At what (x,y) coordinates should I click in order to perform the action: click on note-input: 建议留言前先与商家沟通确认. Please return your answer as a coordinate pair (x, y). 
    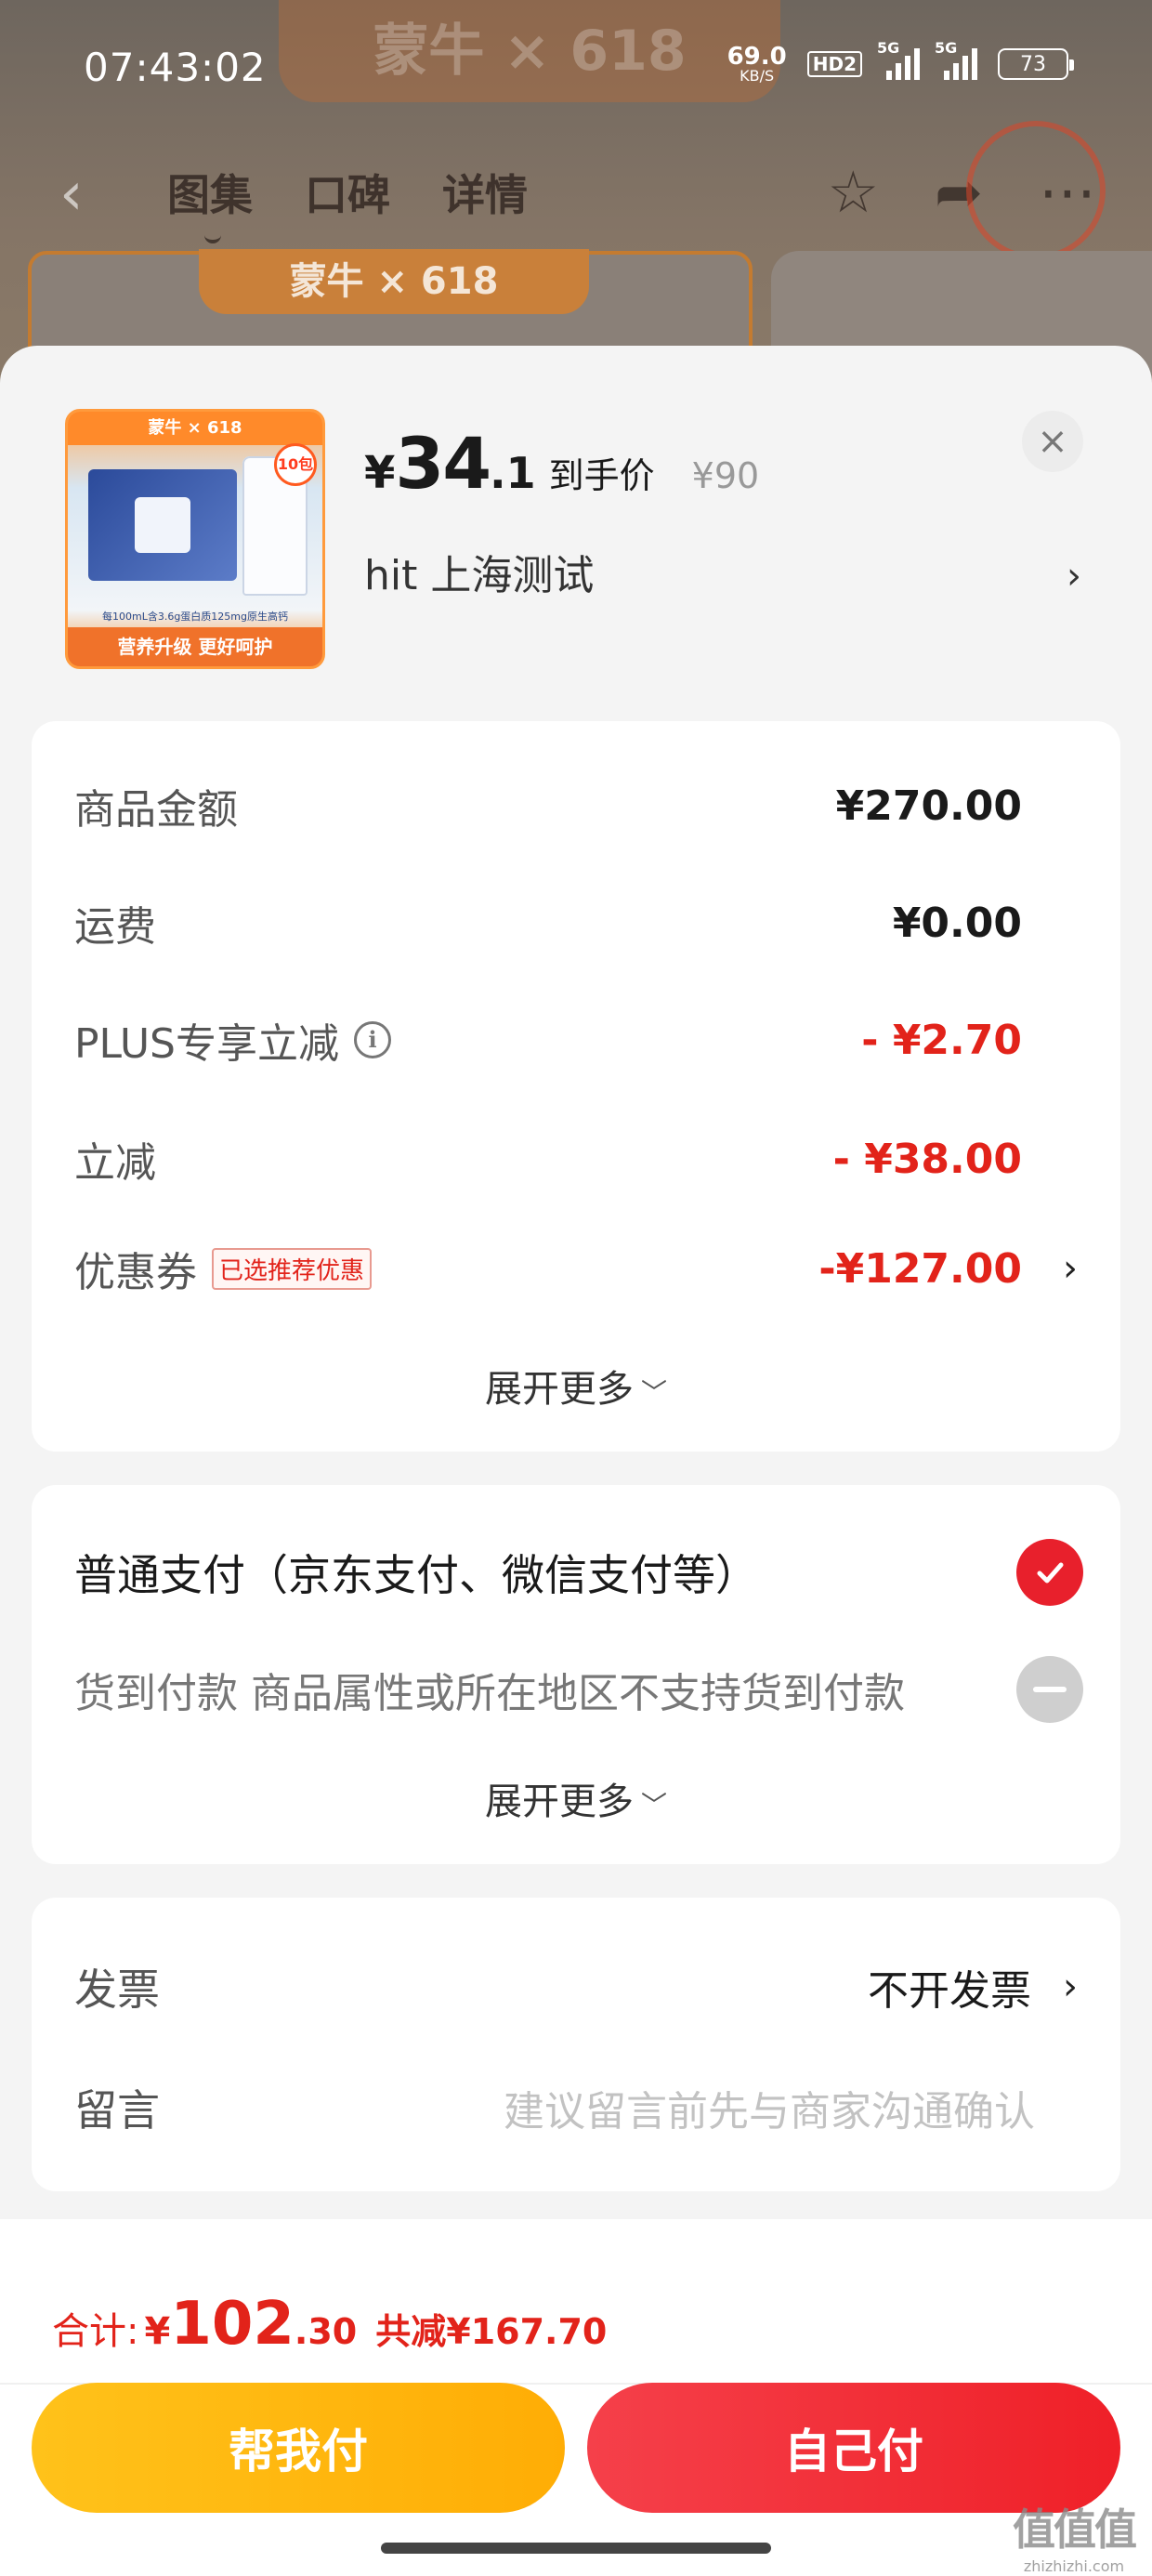
    Looking at the image, I should click on (769, 2107).